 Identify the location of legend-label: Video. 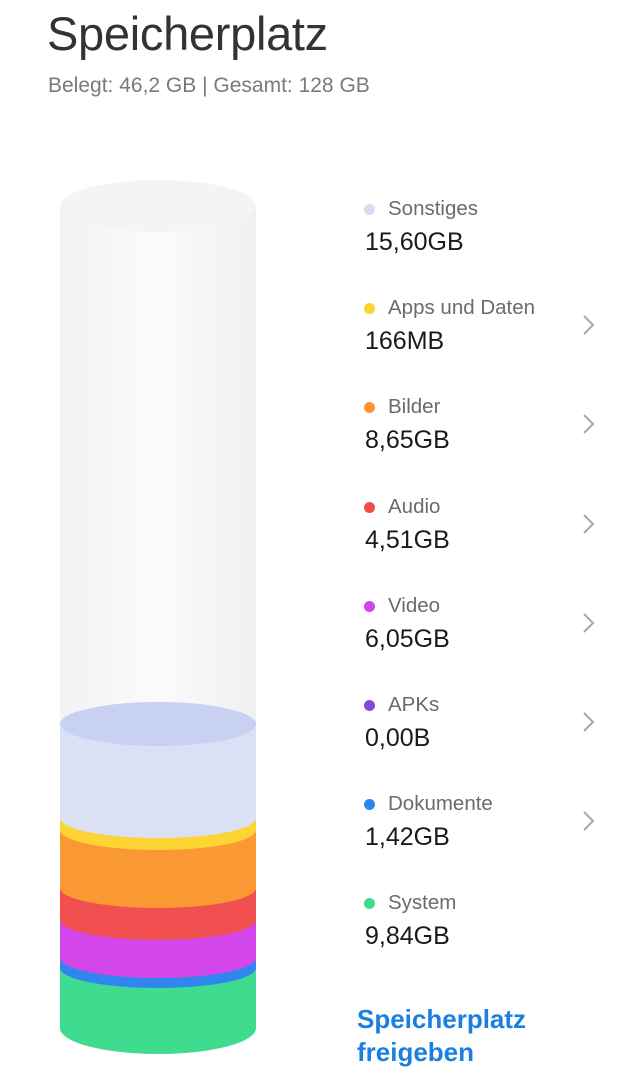
(414, 605).